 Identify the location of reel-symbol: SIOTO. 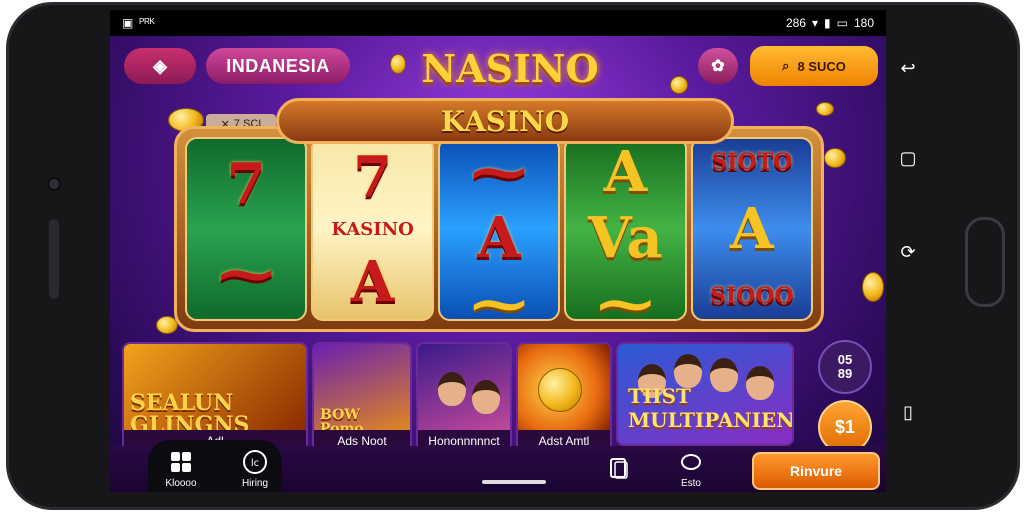
(752, 162).